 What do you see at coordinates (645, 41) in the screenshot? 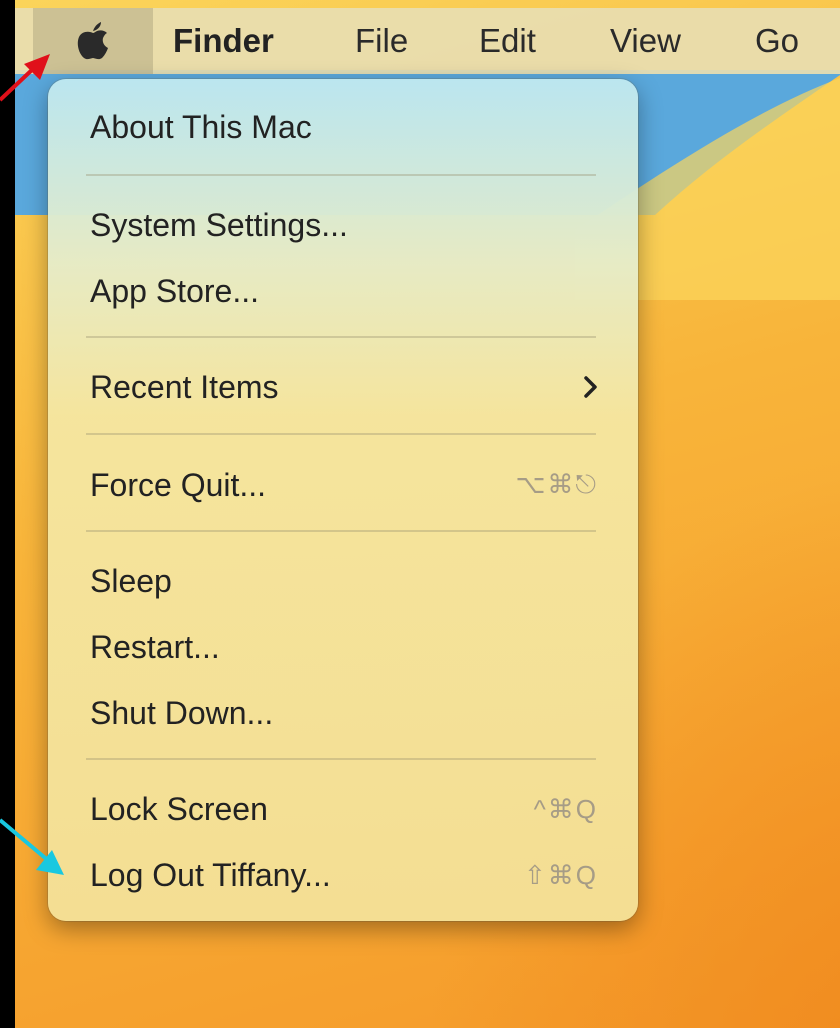
I see `menubar-item-view: View` at bounding box center [645, 41].